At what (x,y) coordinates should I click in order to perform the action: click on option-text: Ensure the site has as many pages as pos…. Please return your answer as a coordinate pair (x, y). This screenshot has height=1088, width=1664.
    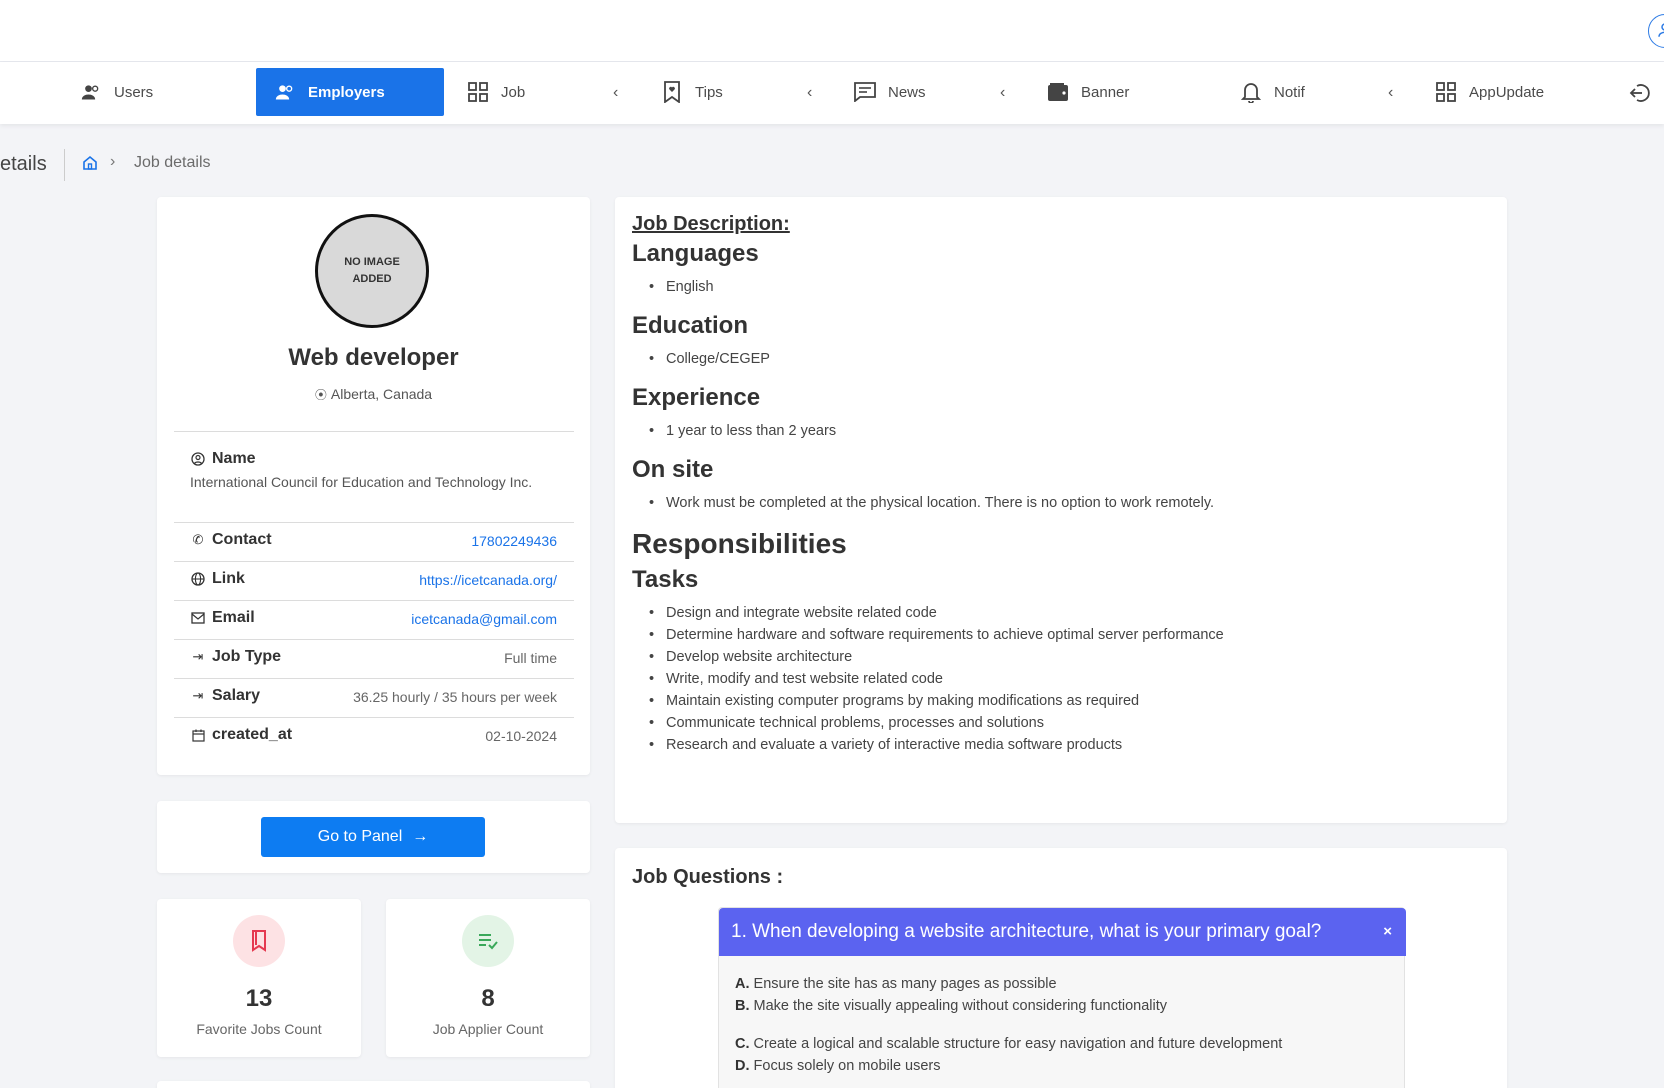
    Looking at the image, I should click on (905, 984).